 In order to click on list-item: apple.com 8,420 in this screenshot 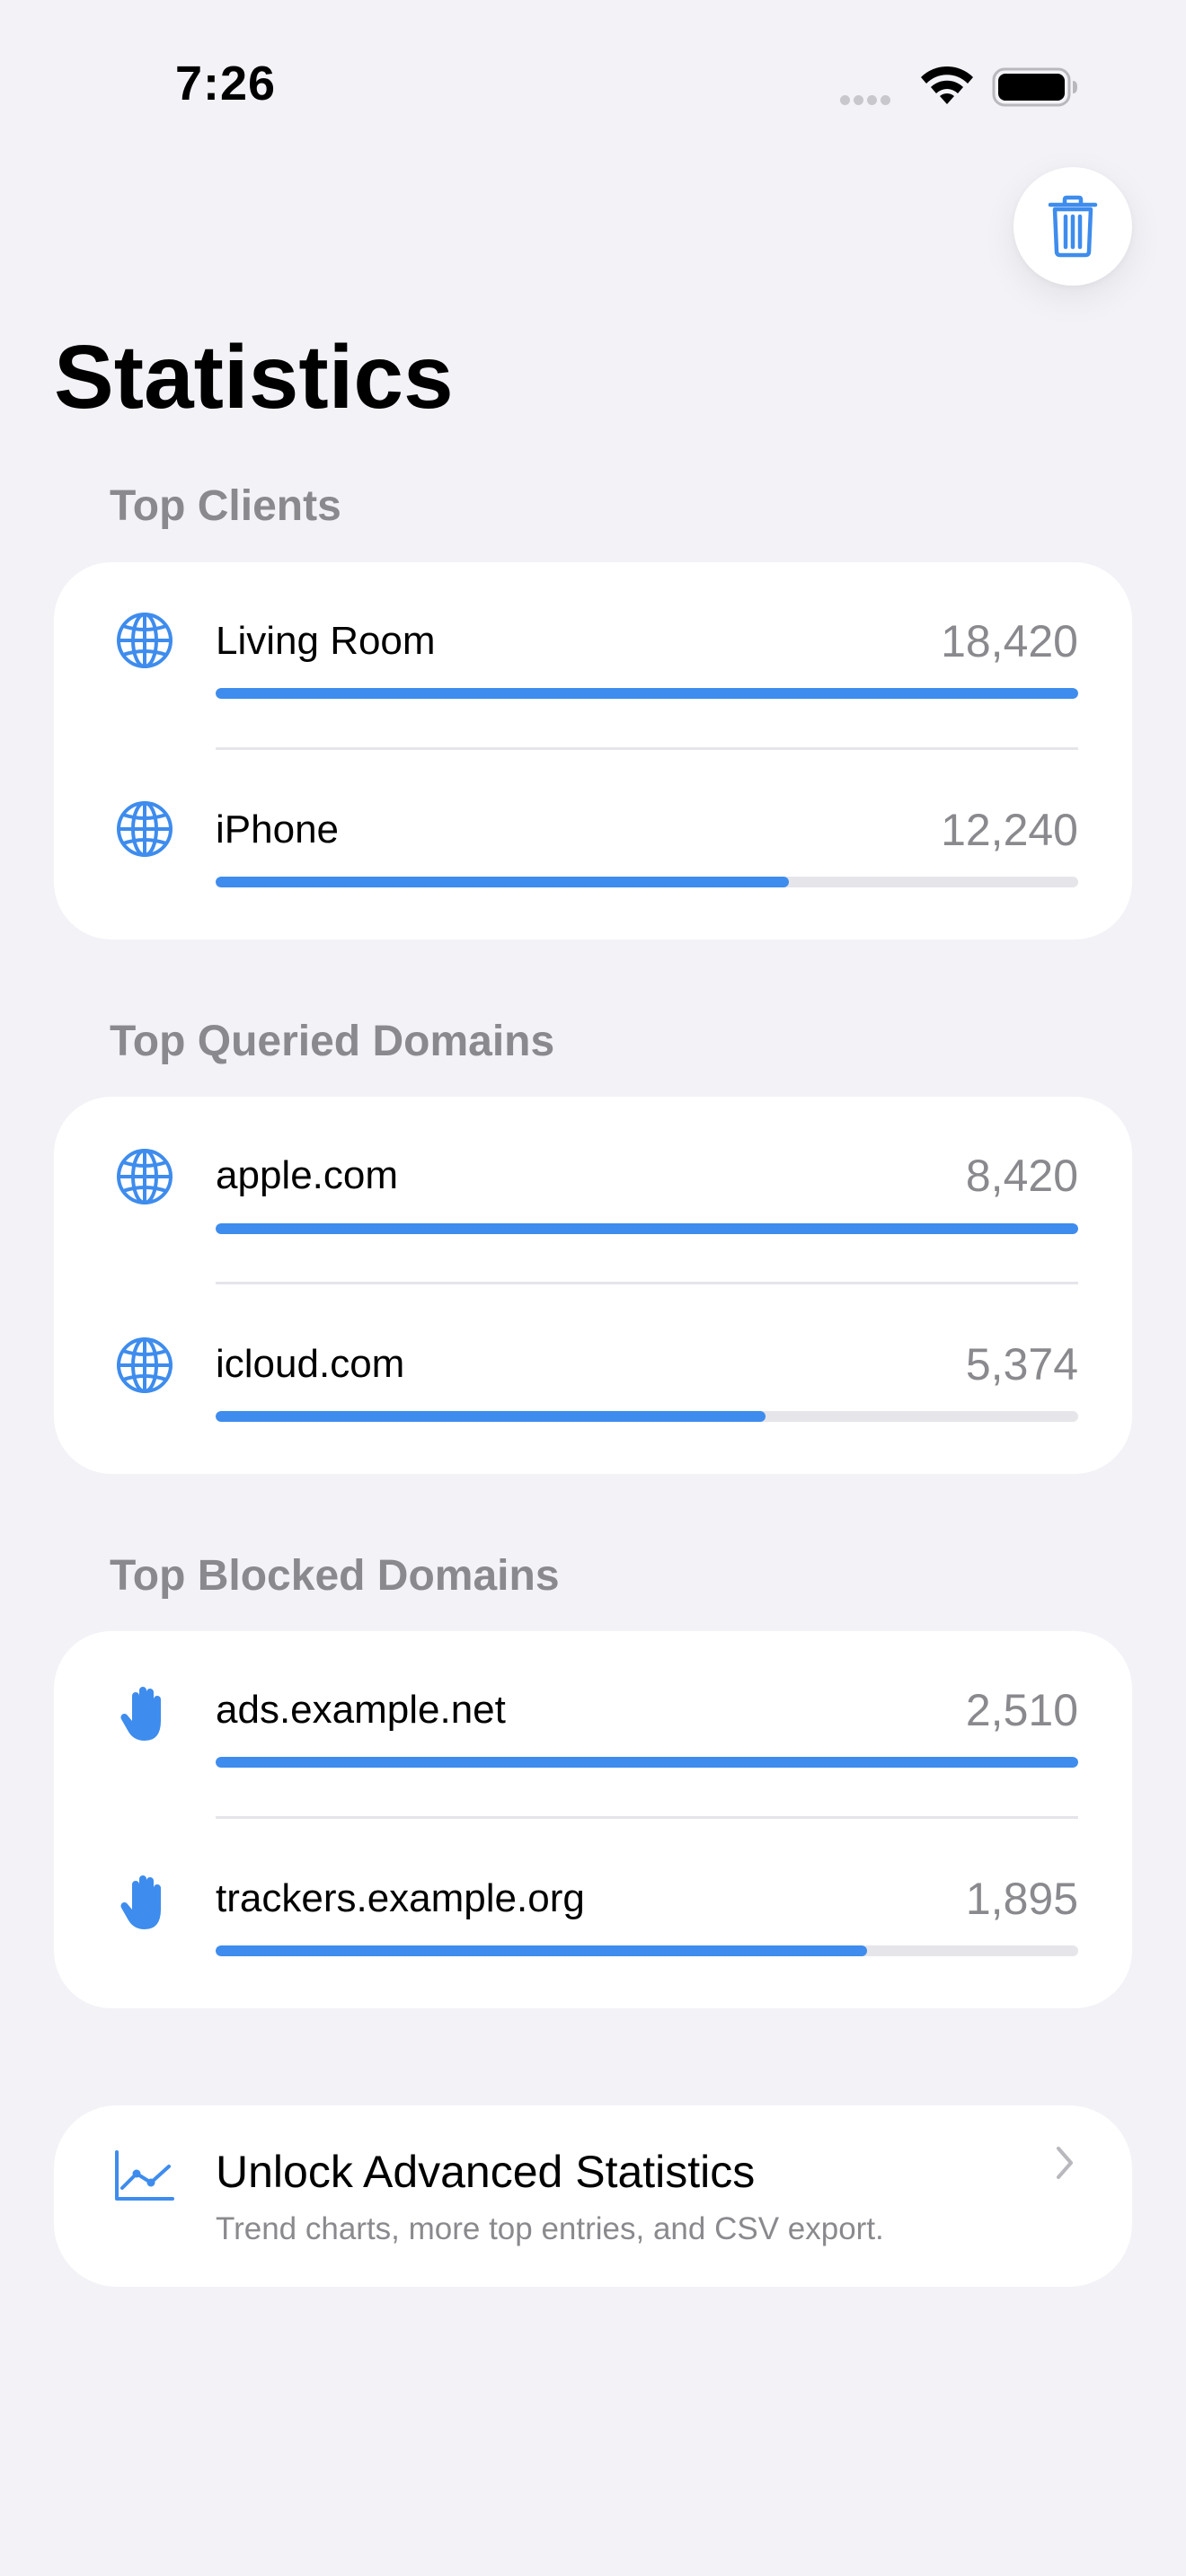, I will do `click(593, 1191)`.